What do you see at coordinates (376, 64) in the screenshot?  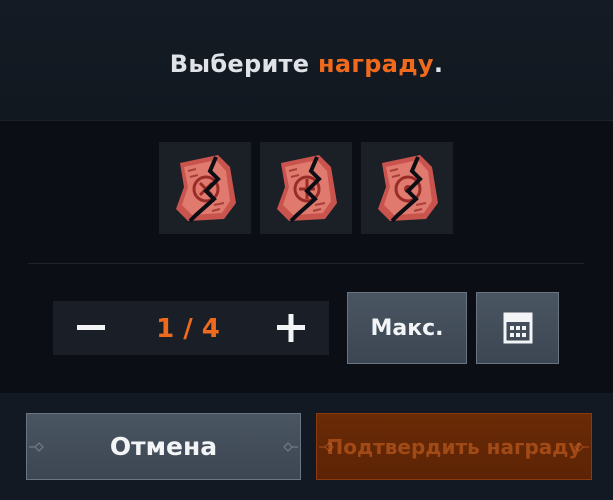 I see `title-highlight: награду` at bounding box center [376, 64].